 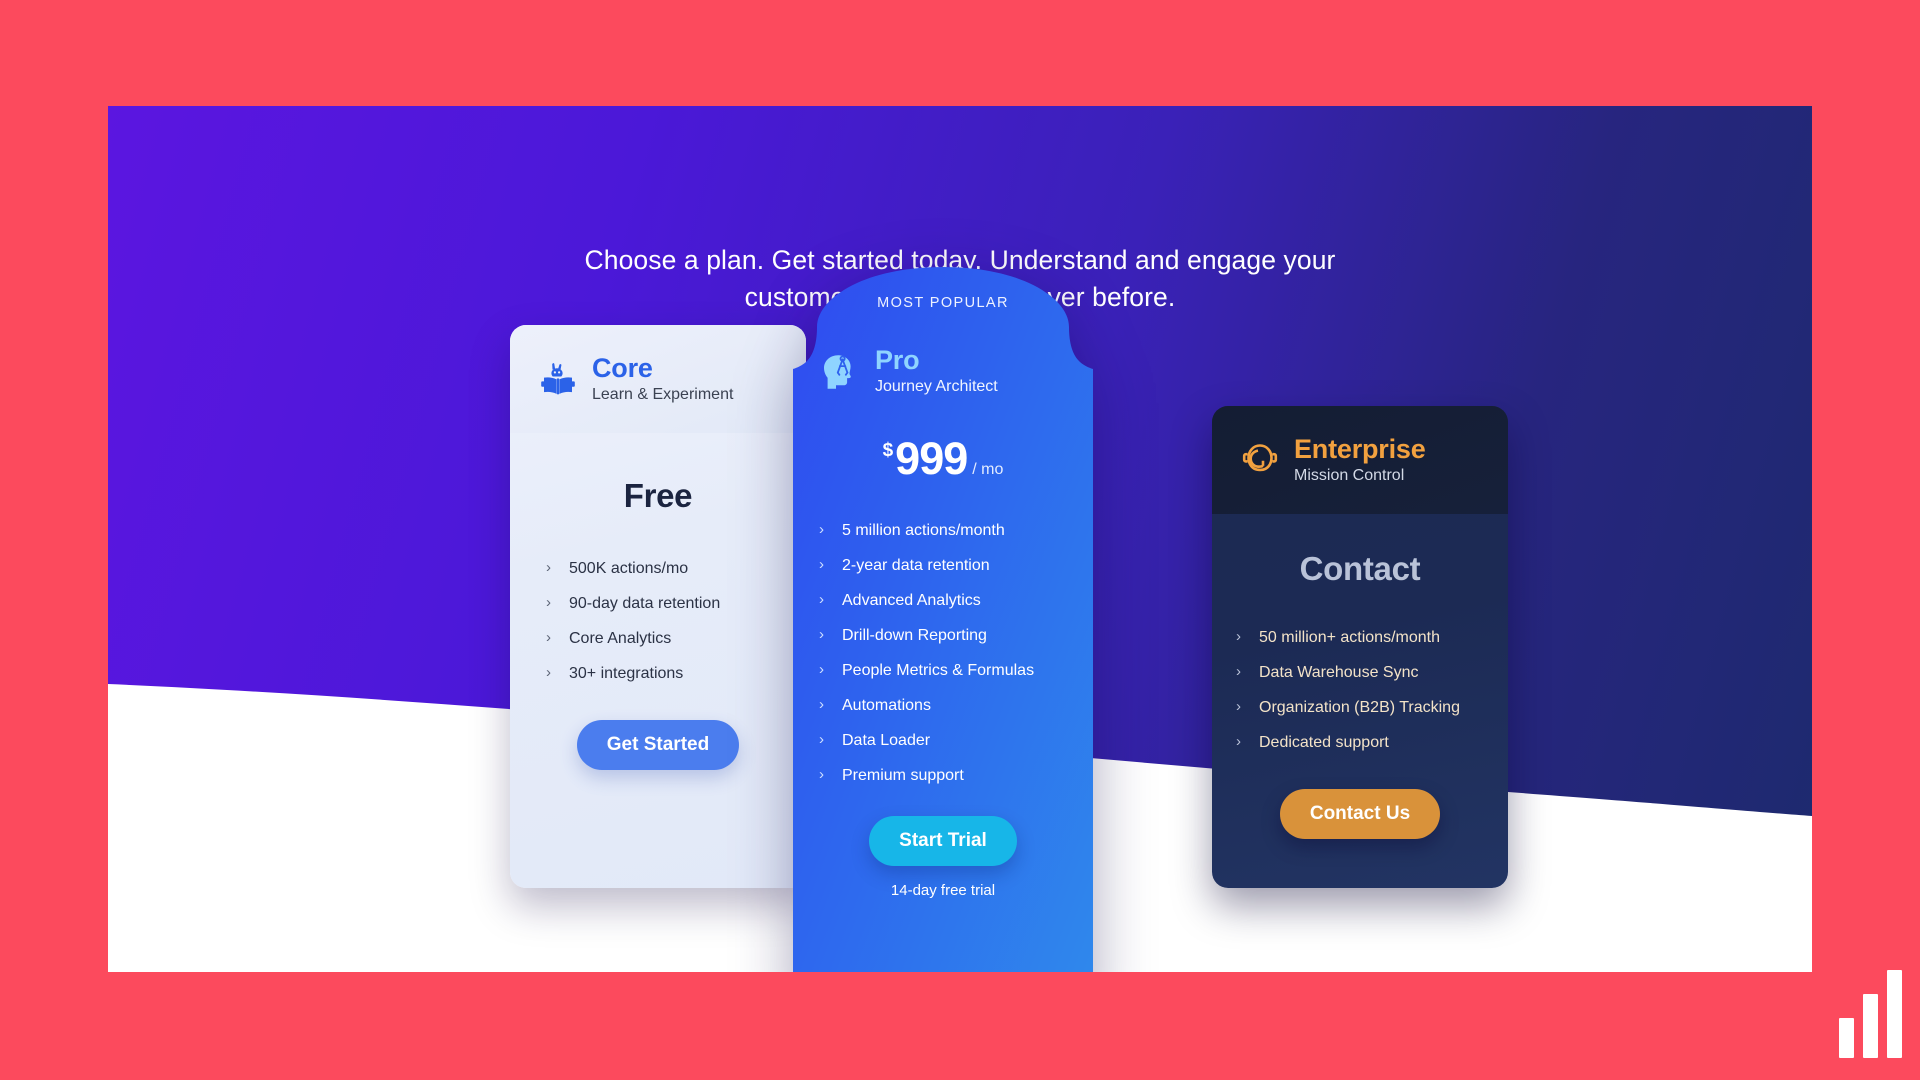 I want to click on get-started-button: Get Started, so click(x=658, y=745).